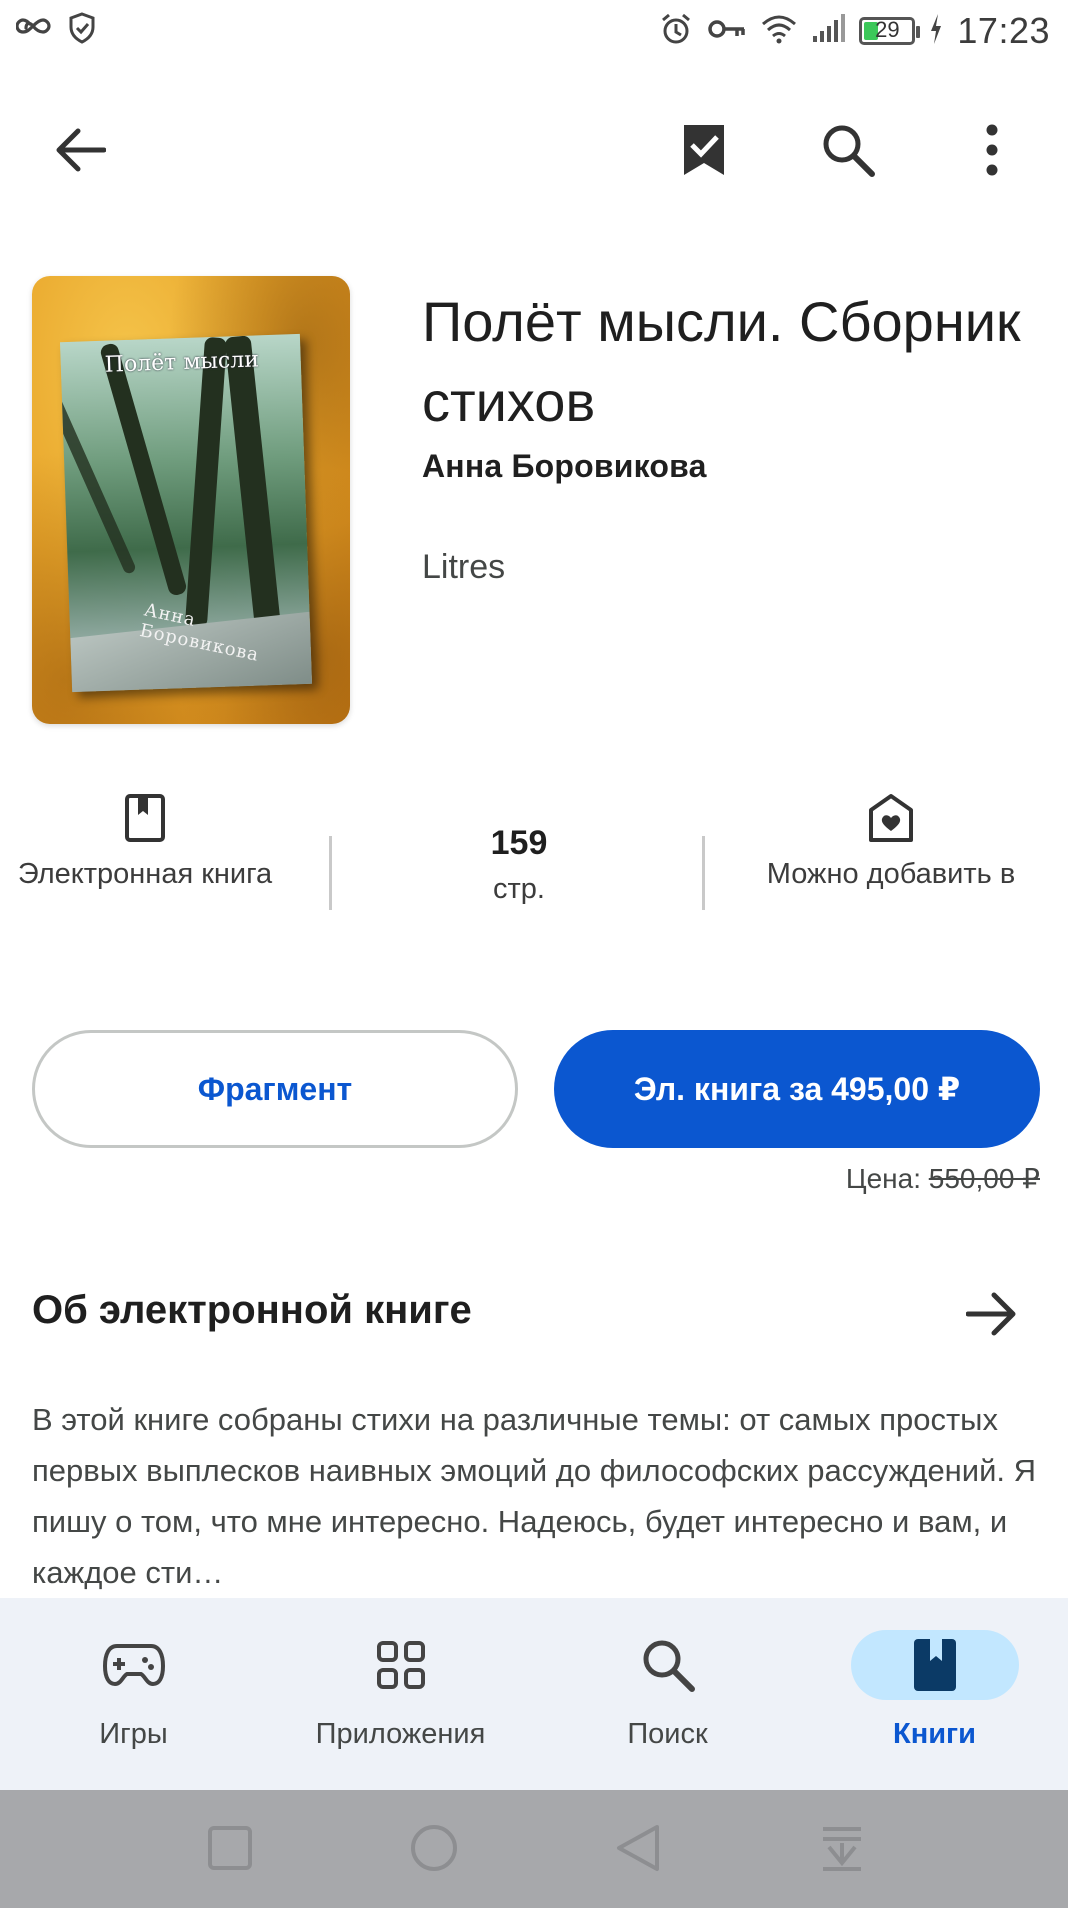  I want to click on status-time: 17:23, so click(1003, 30).